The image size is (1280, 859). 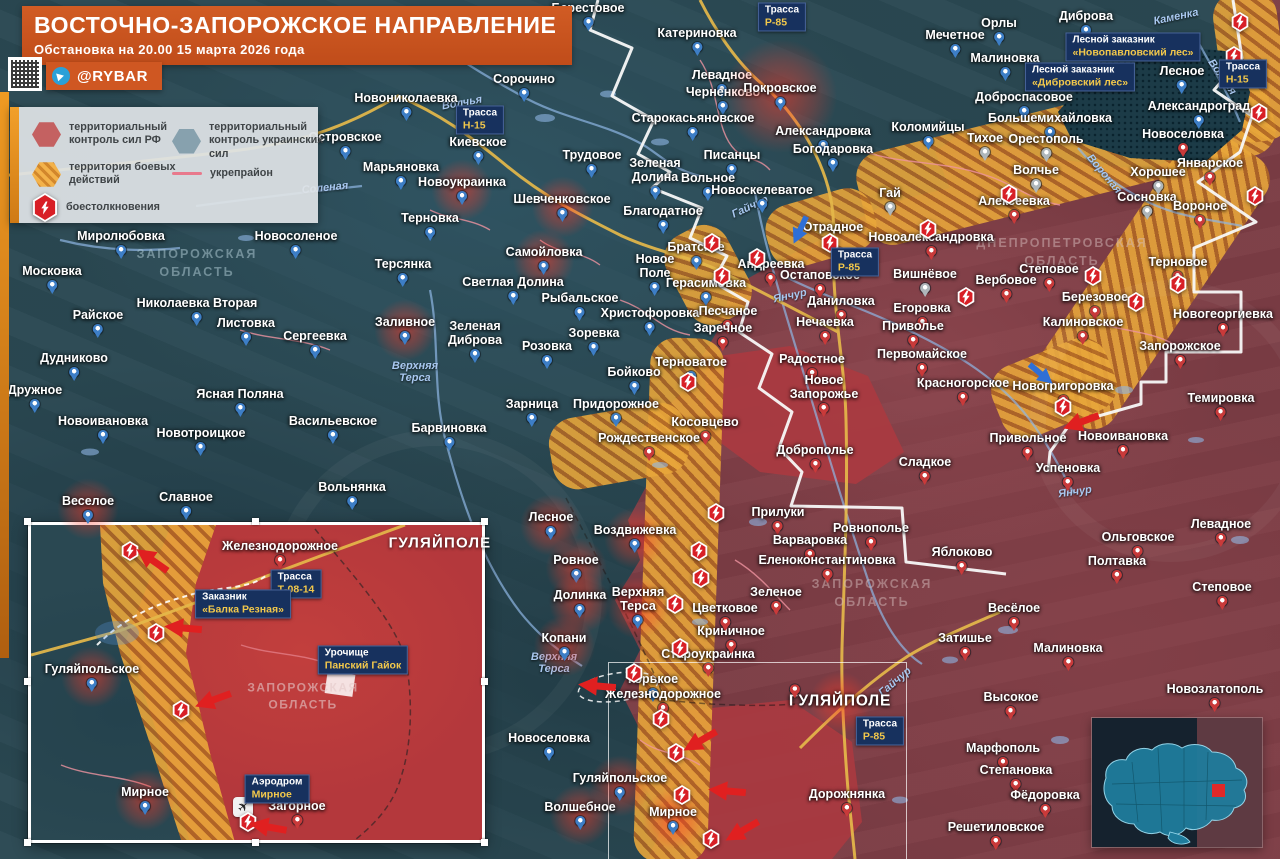 I want to click on town-label: Благодатное, so click(x=663, y=211).